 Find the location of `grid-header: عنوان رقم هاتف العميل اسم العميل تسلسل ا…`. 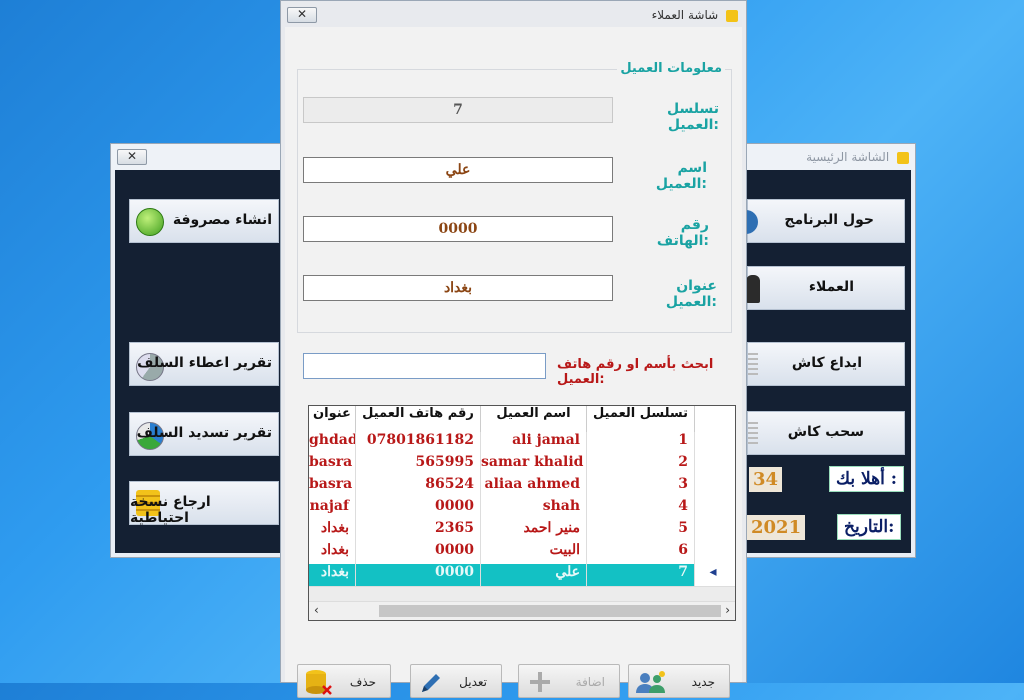

grid-header: عنوان رقم هاتف العميل اسم العميل تسلسل ا… is located at coordinates (522, 419).